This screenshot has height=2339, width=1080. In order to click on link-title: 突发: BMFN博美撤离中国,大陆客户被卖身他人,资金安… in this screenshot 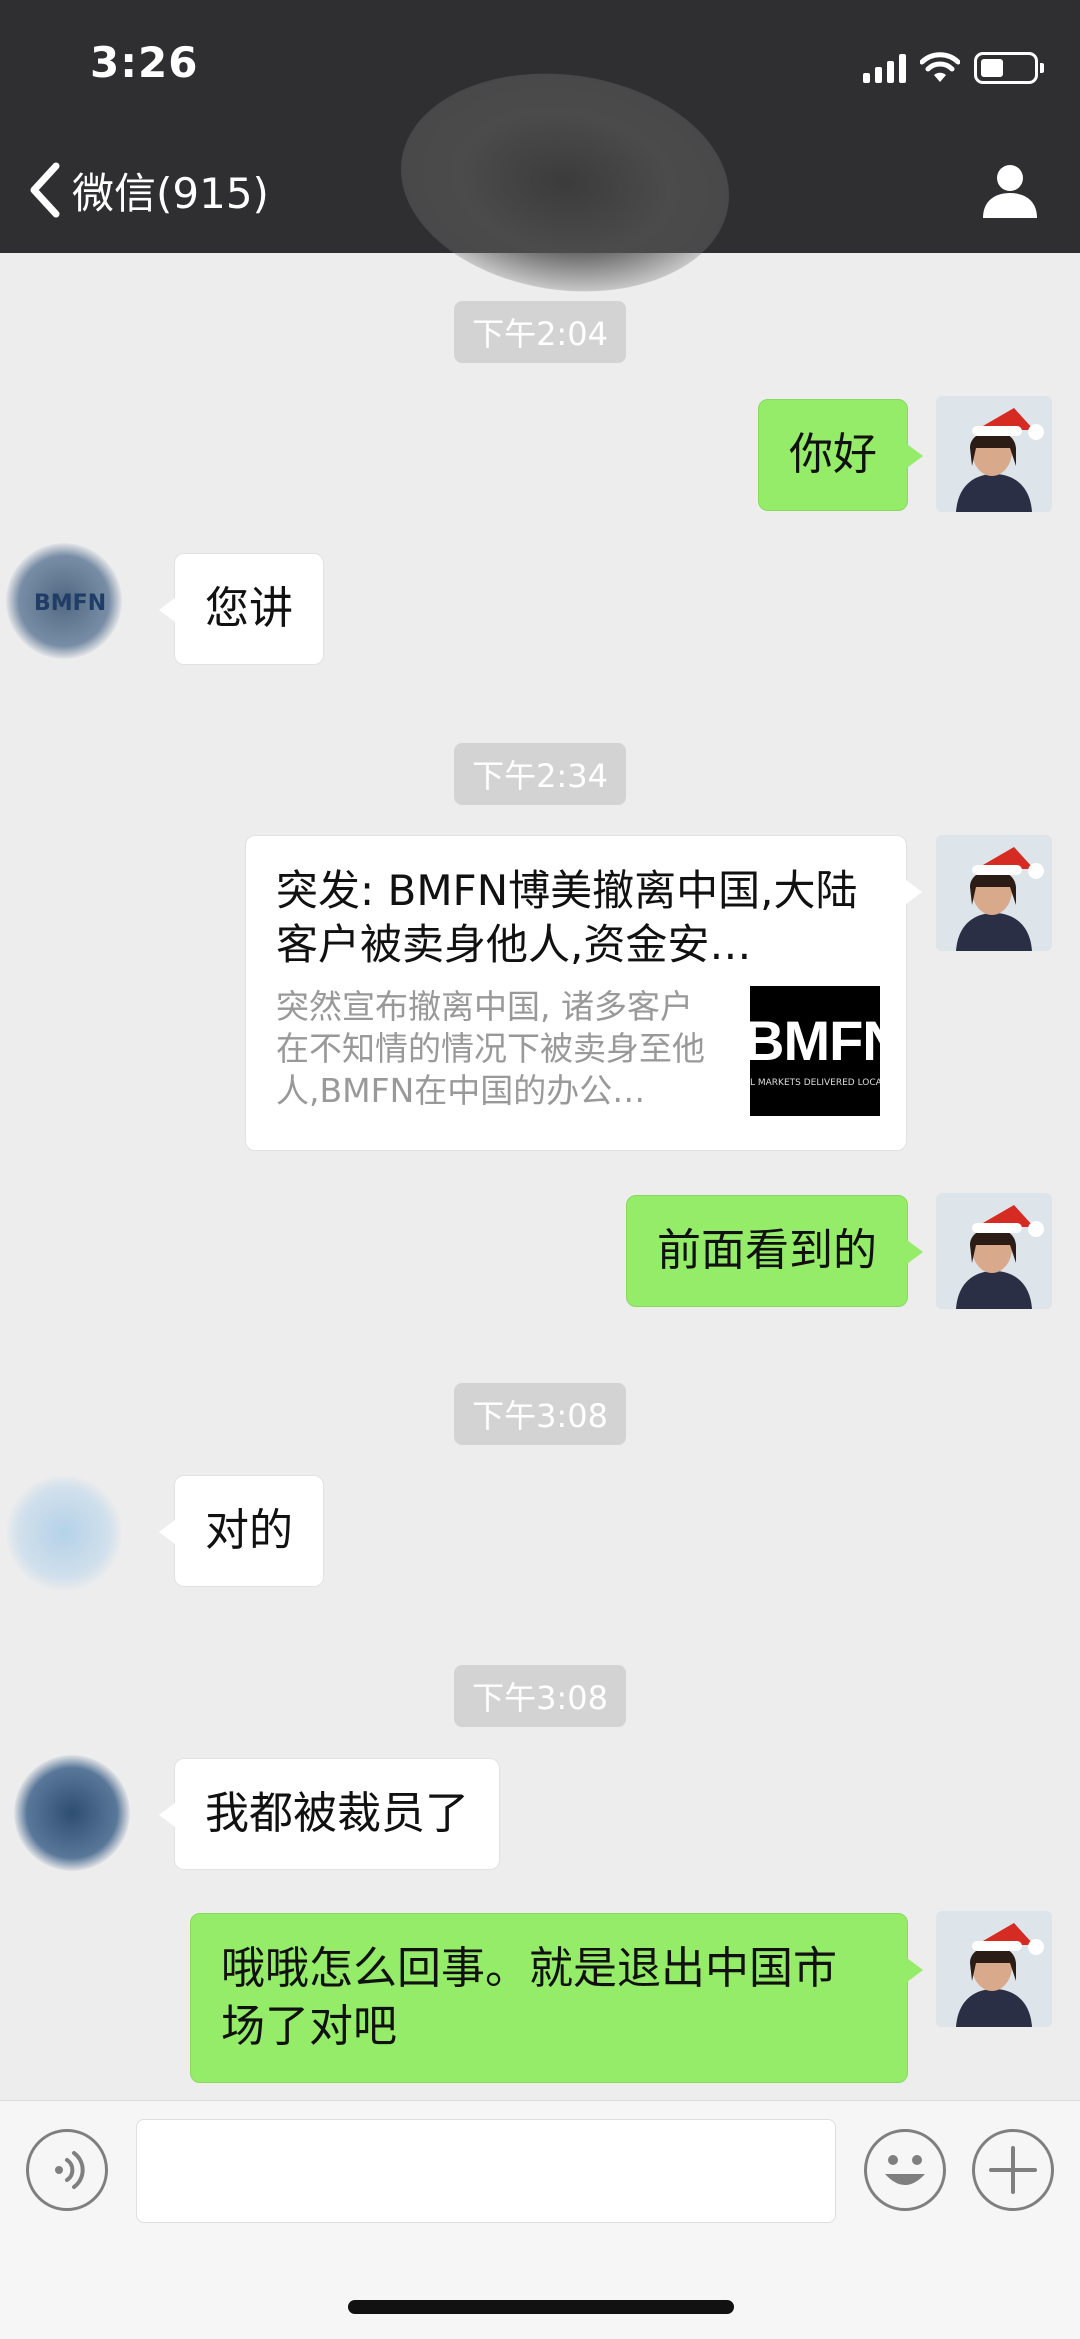, I will do `click(567, 917)`.